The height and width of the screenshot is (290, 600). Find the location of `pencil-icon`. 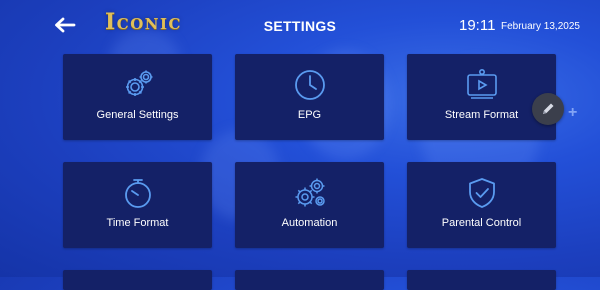

pencil-icon is located at coordinates (548, 108).